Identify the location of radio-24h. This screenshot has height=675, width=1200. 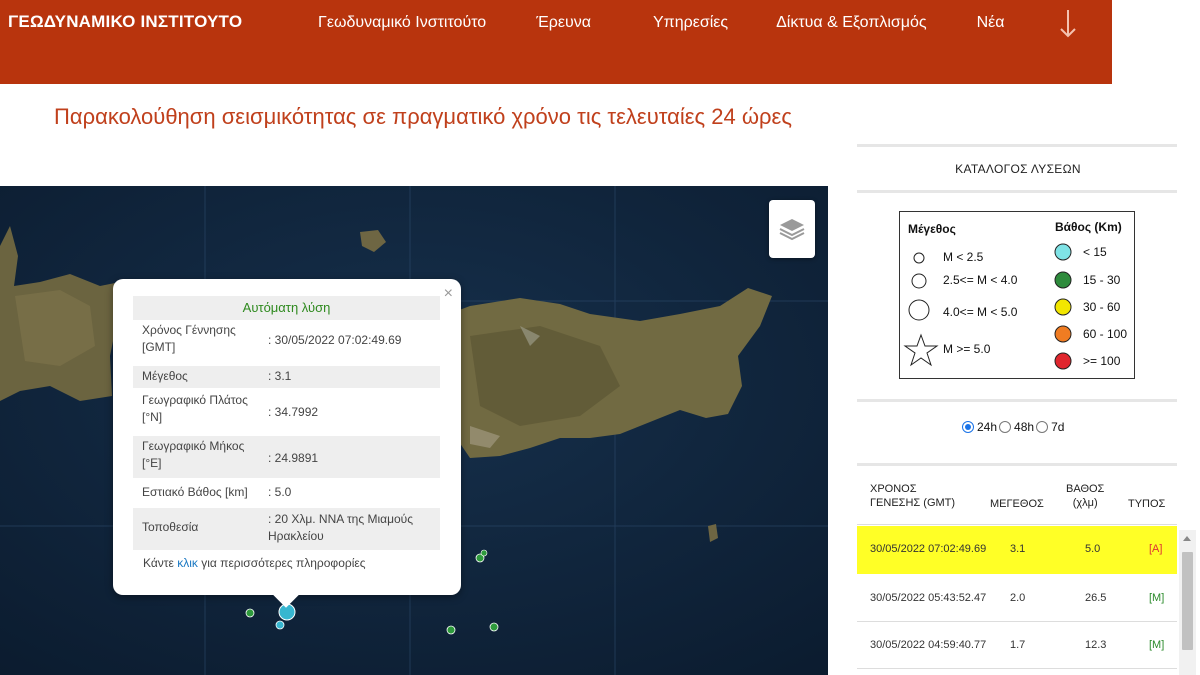
(968, 427).